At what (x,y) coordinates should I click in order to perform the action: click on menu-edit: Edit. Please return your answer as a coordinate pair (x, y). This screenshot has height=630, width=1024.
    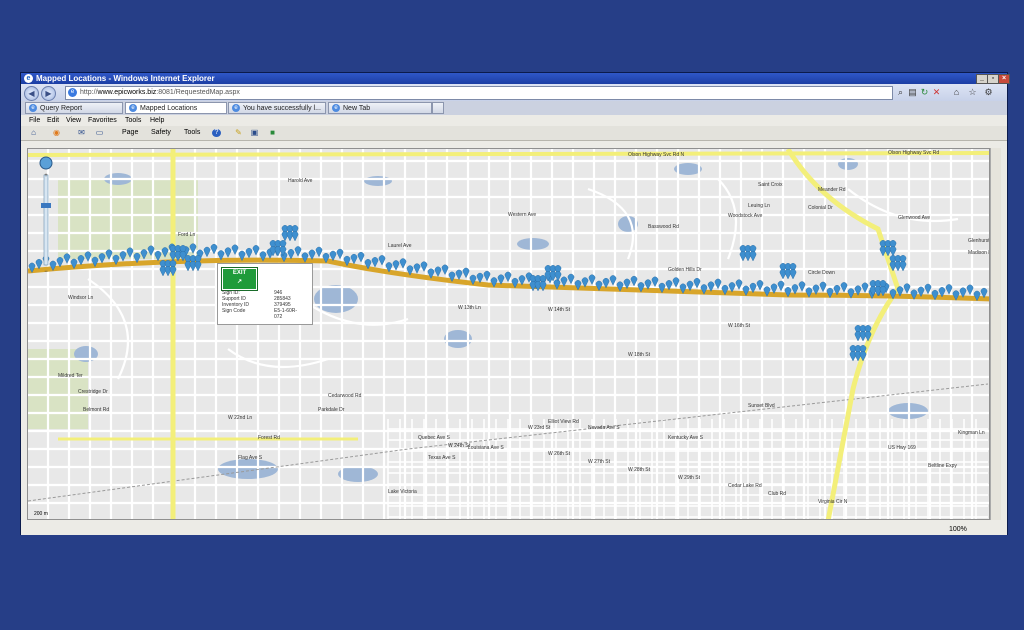
    Looking at the image, I should click on (53, 120).